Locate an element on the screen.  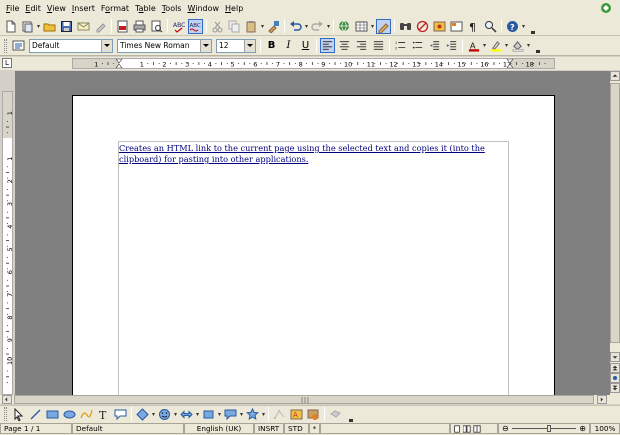
from-file-icon is located at coordinates (313, 414).